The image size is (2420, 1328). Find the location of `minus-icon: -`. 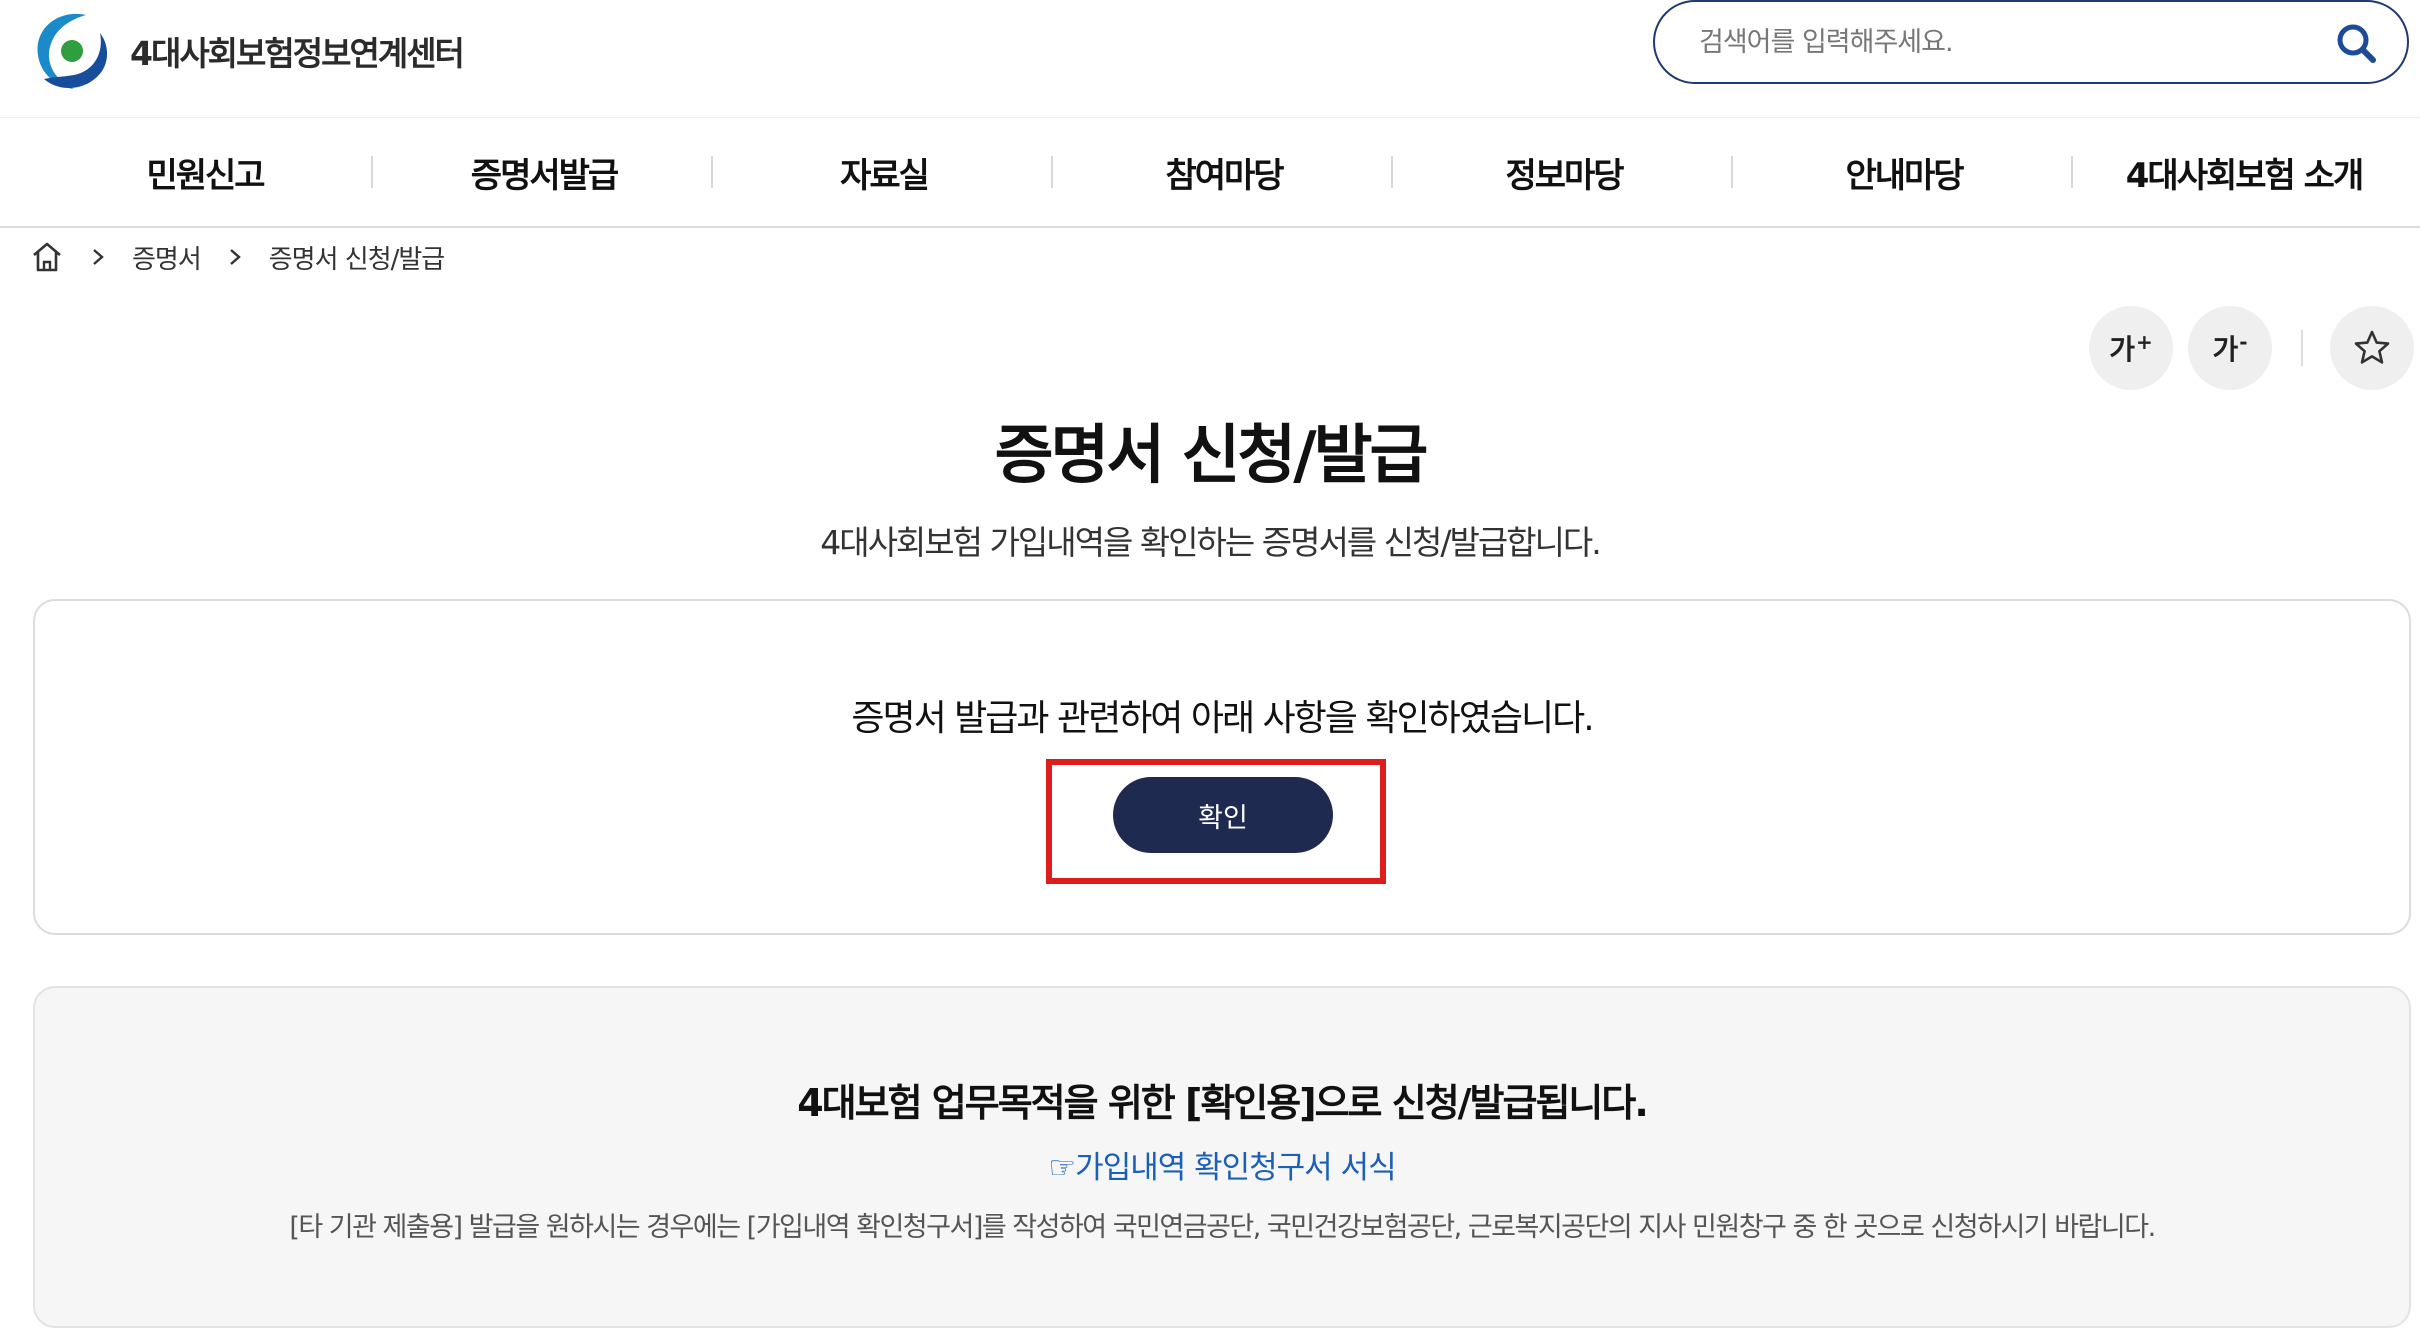

minus-icon: - is located at coordinates (2243, 342).